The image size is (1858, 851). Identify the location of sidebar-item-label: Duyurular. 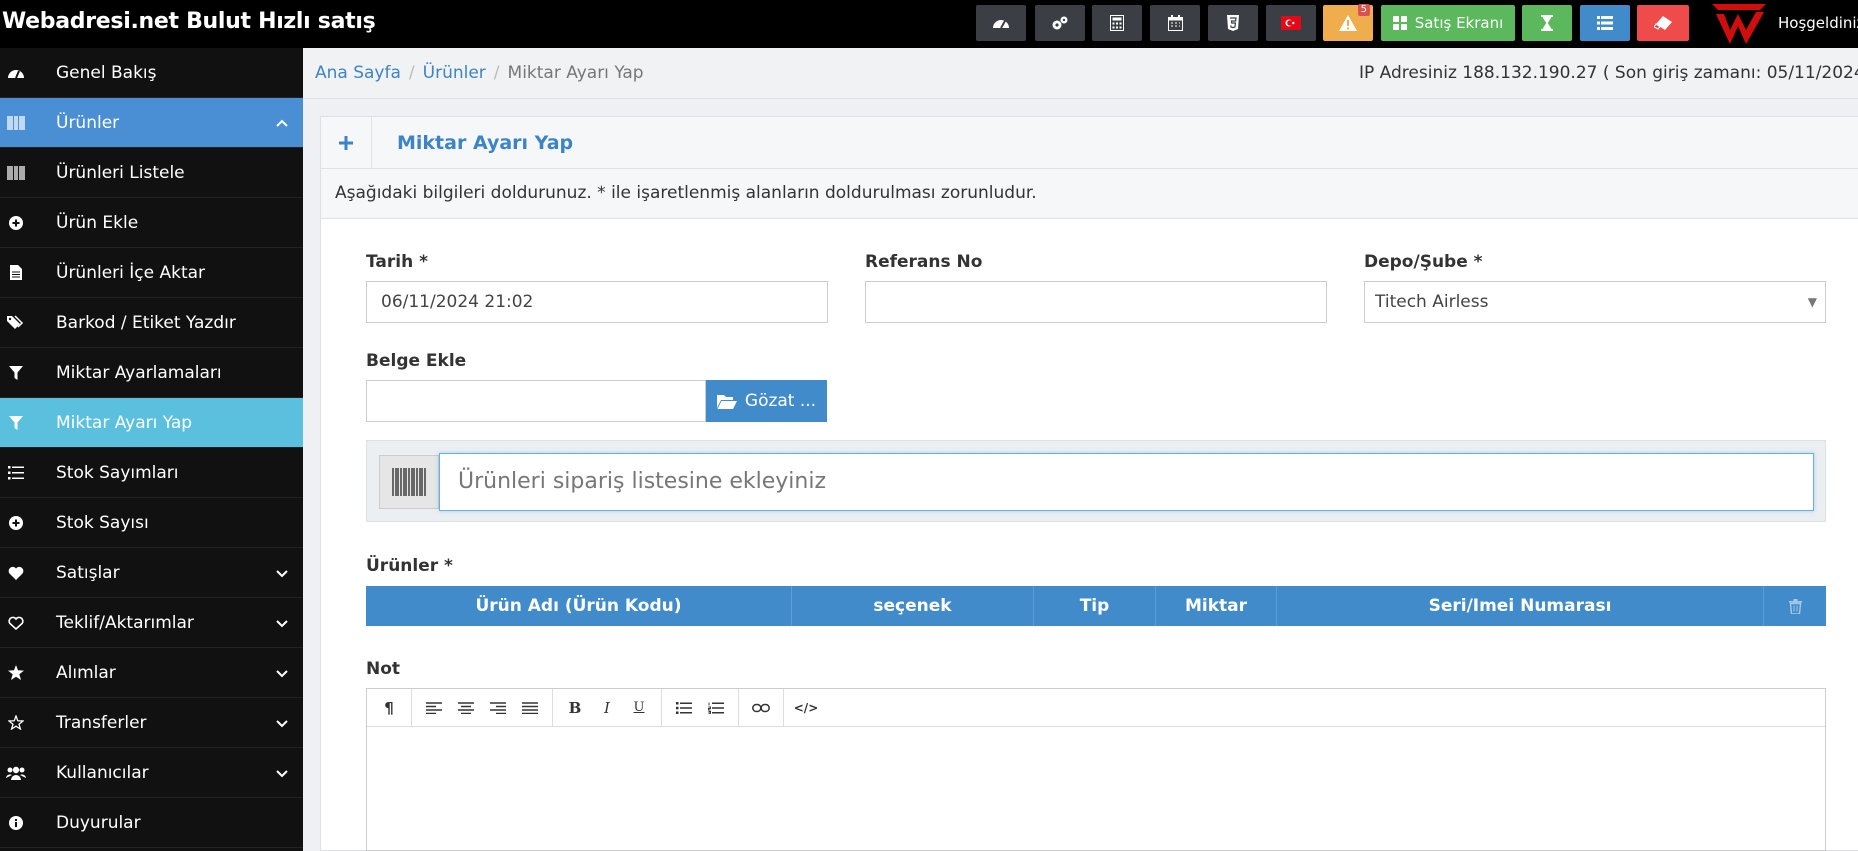
(98, 822).